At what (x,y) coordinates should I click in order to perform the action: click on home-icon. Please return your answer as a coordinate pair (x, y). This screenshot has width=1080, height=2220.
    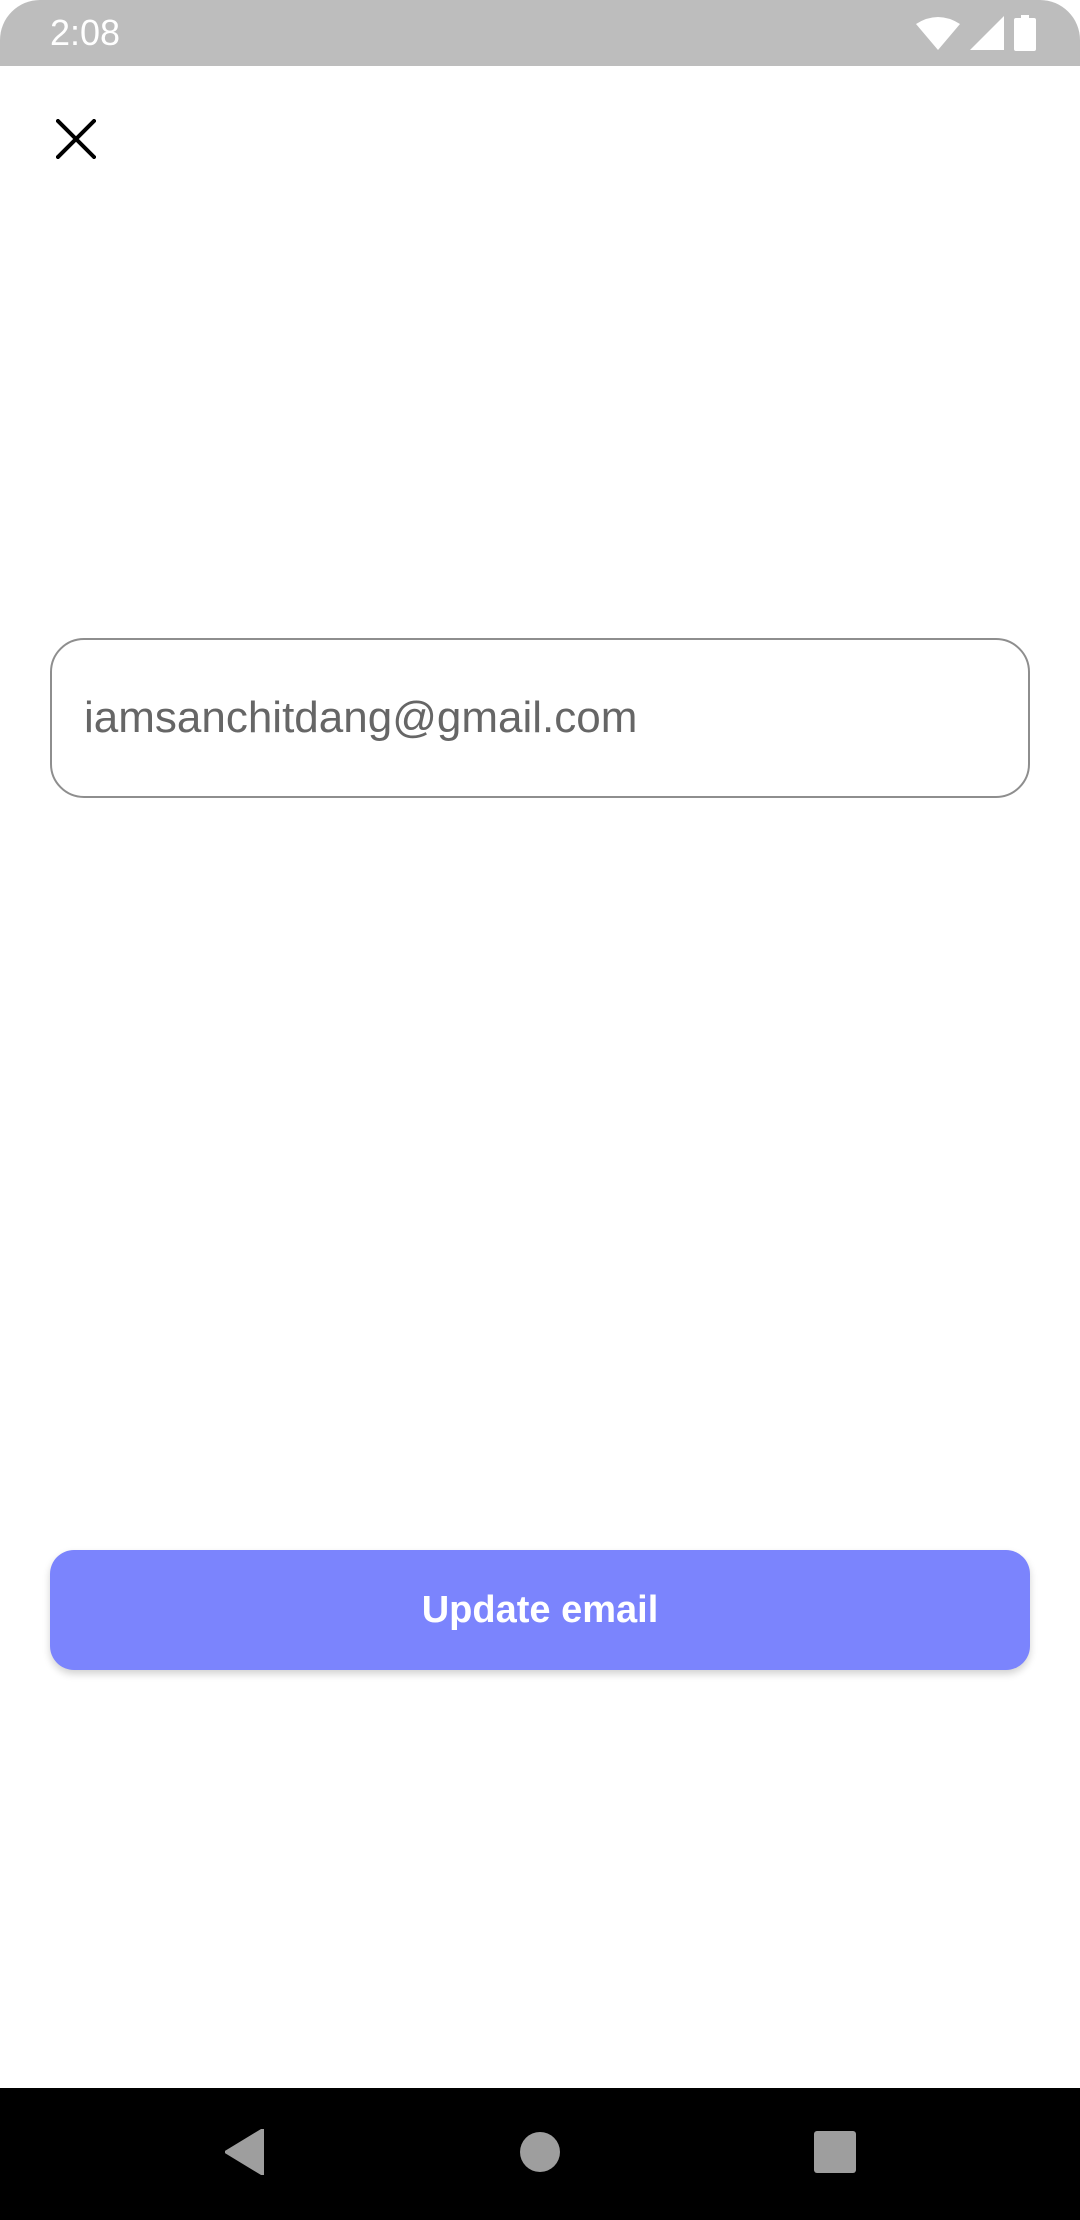
    Looking at the image, I should click on (540, 2154).